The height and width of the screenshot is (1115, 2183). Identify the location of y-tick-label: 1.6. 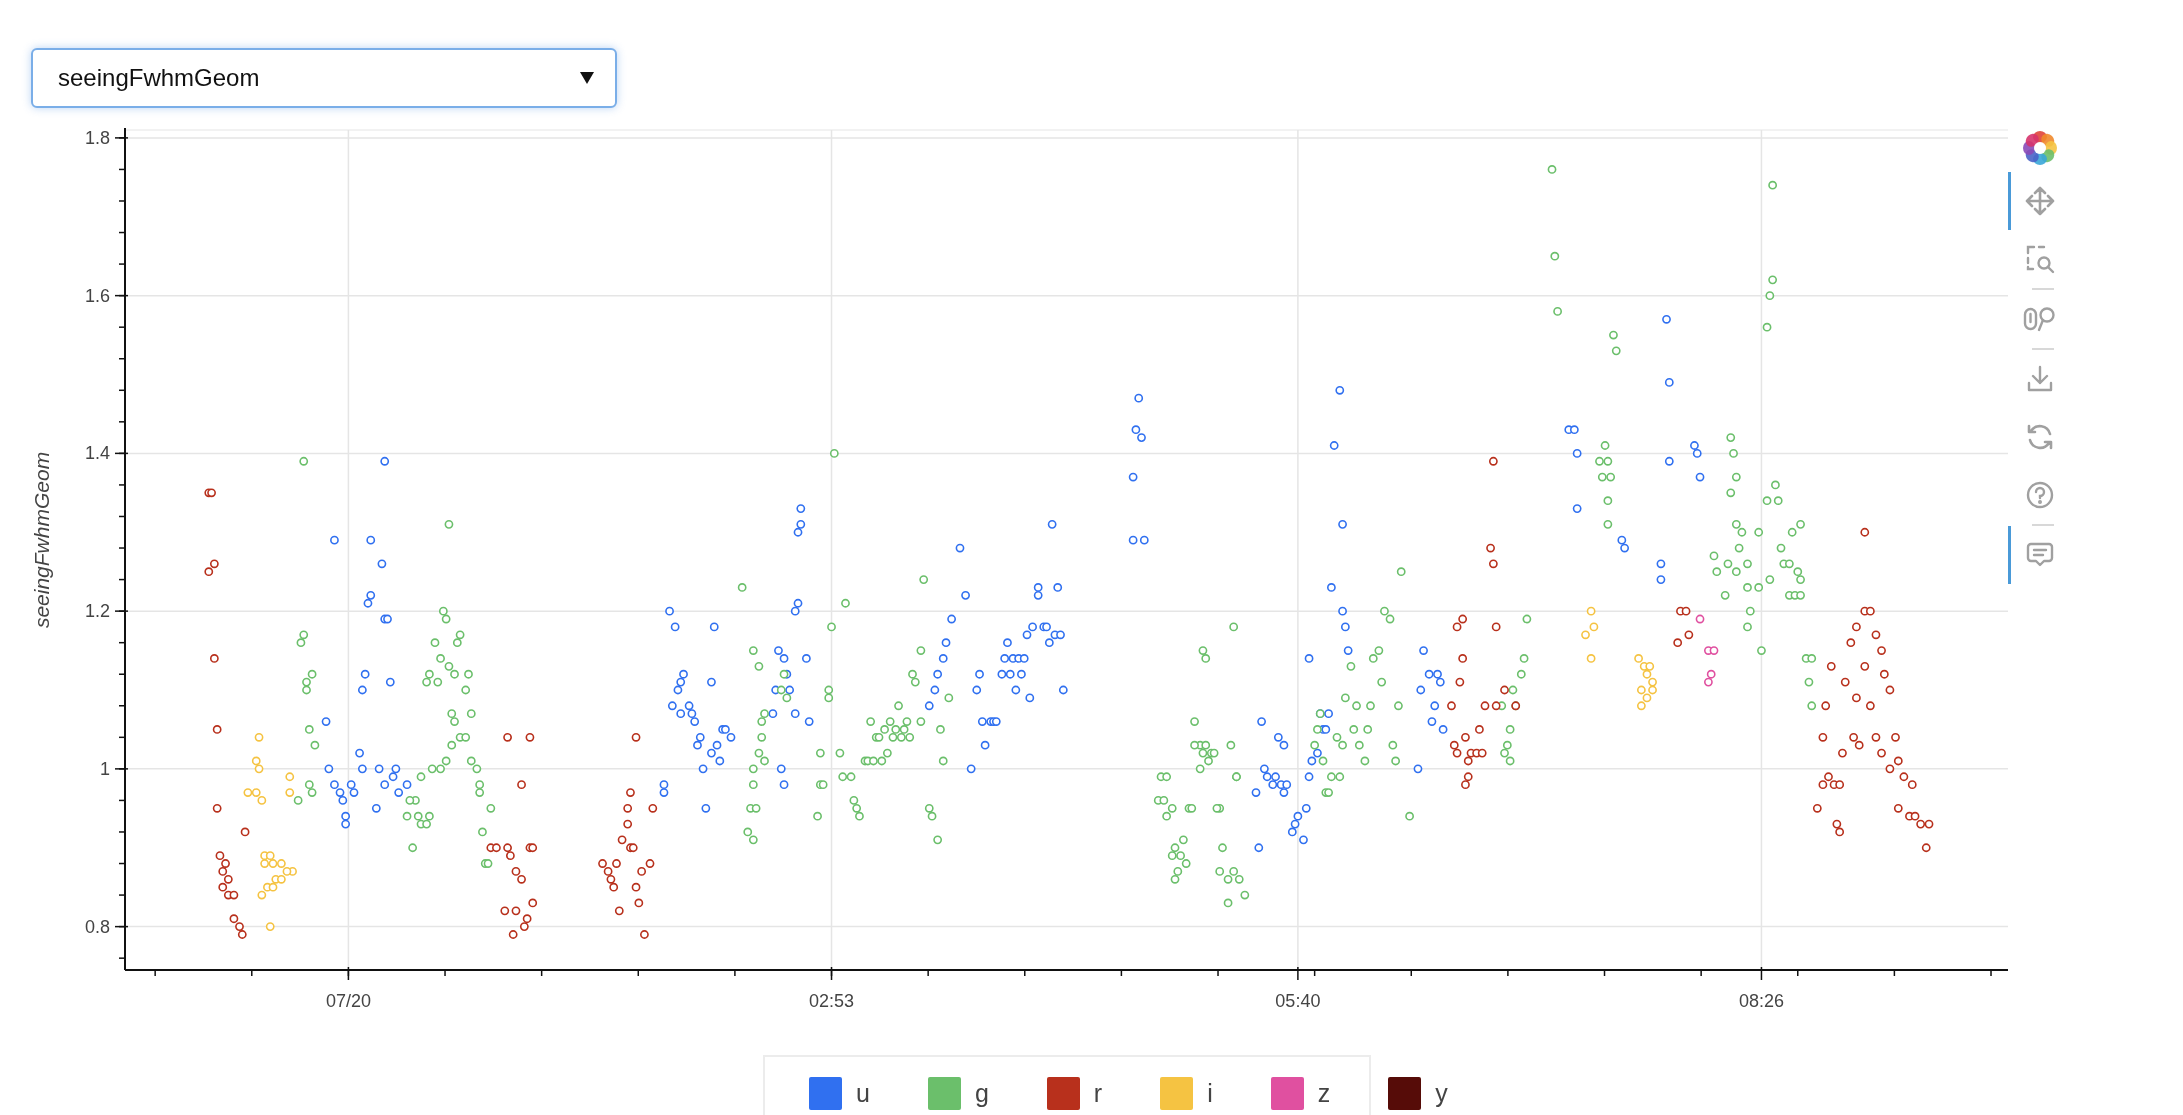
(97, 295).